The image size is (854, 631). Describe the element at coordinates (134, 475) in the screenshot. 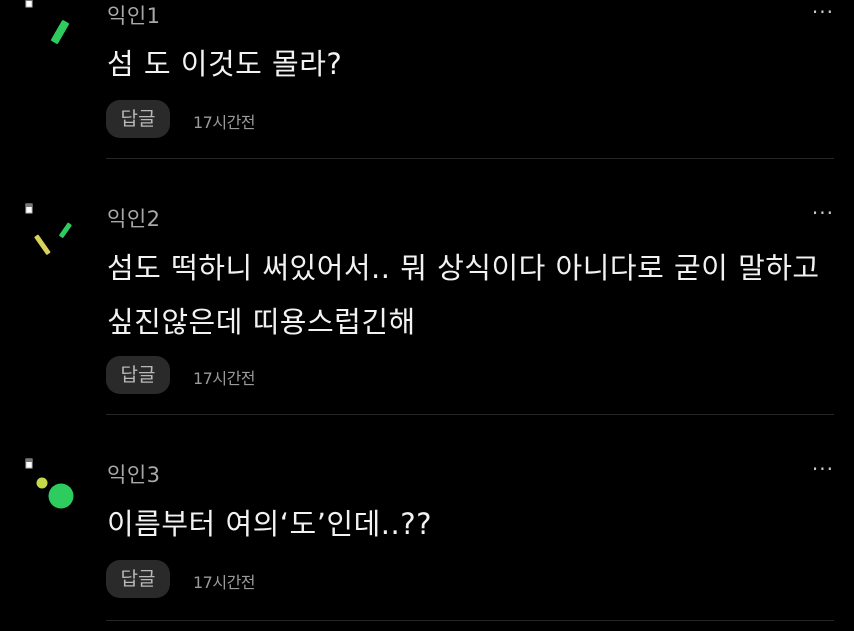

I see `comment-author: 익인3` at that location.